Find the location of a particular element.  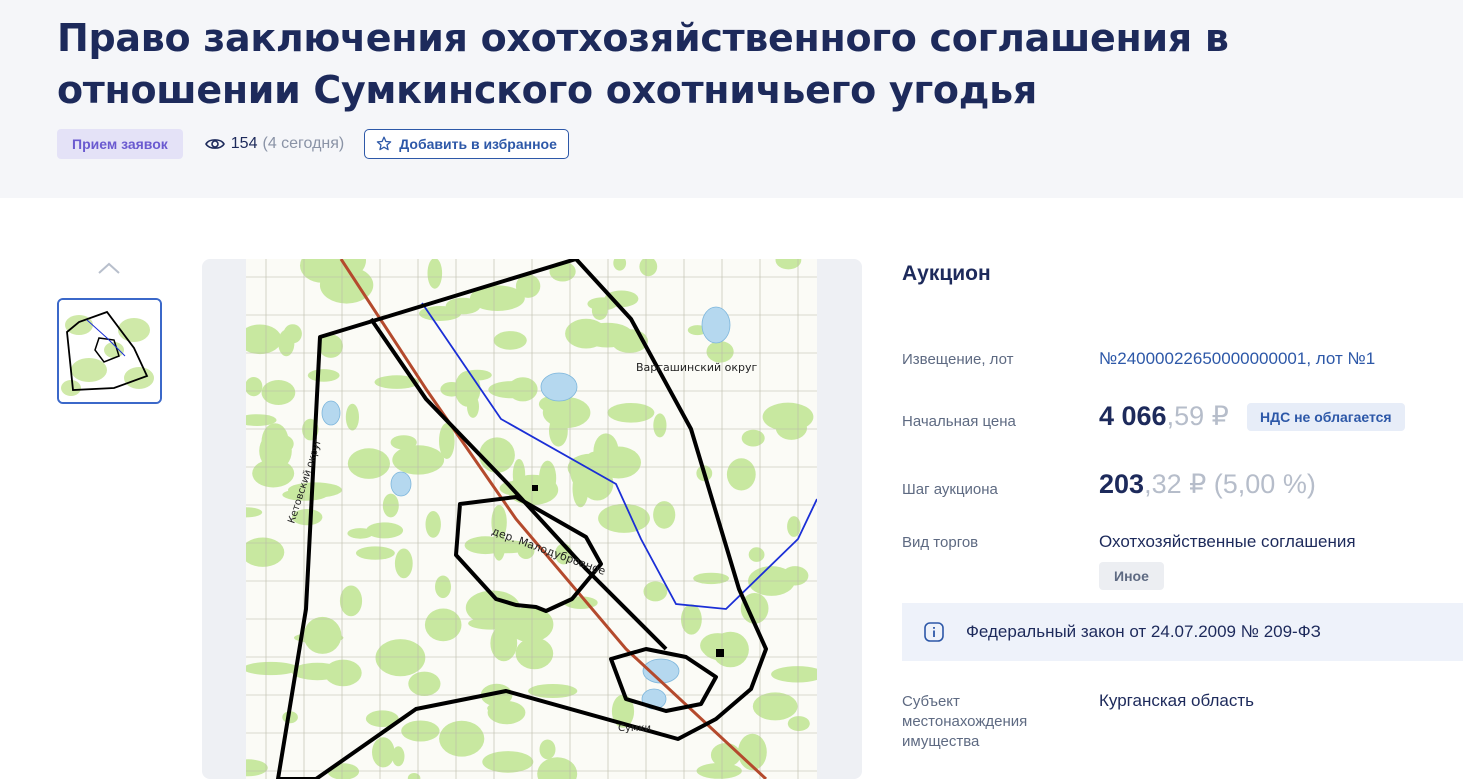

chevron-up-icon is located at coordinates (109, 268).